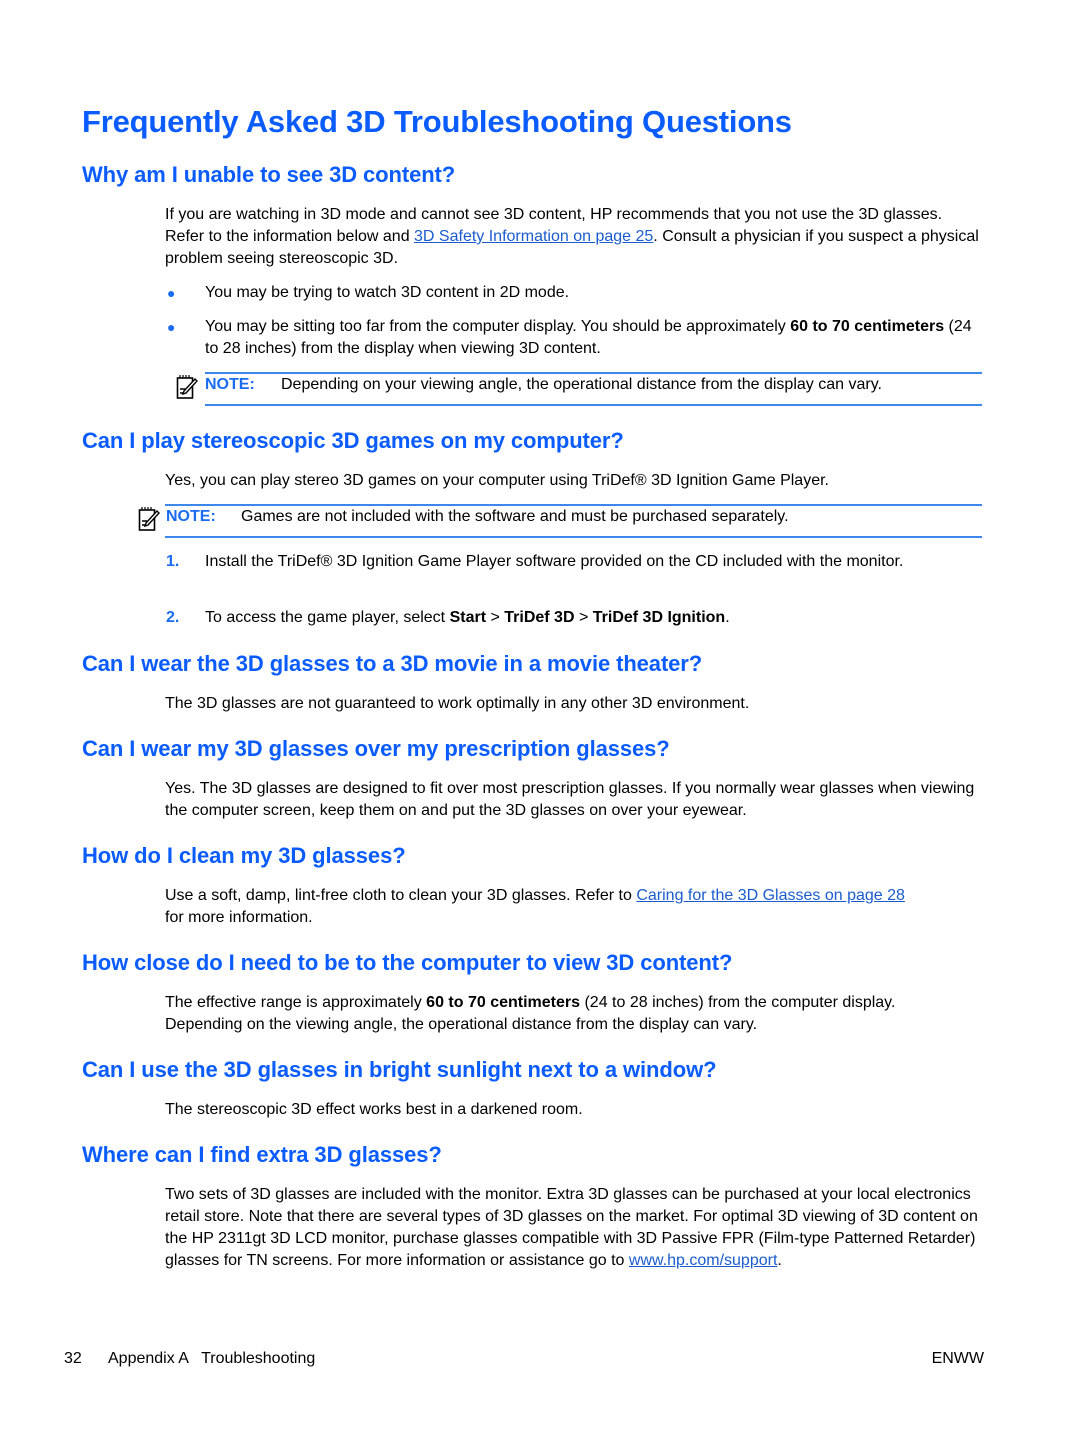 Image resolution: width=1080 pixels, height=1437 pixels. I want to click on safety-info-link: 3D Safety Information on page 25, so click(533, 236).